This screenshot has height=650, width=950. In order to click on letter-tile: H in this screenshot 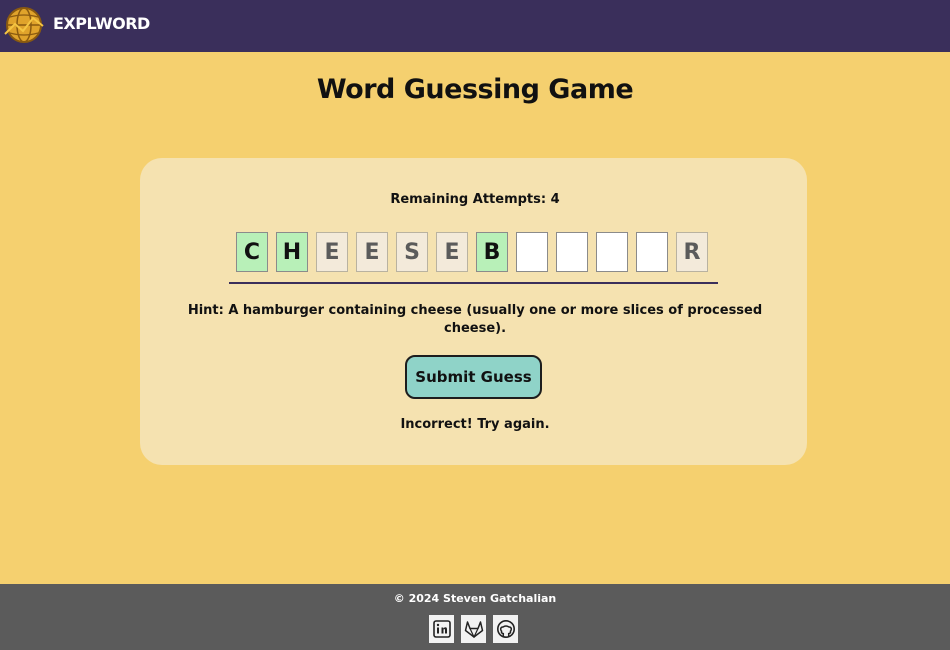, I will do `click(292, 252)`.